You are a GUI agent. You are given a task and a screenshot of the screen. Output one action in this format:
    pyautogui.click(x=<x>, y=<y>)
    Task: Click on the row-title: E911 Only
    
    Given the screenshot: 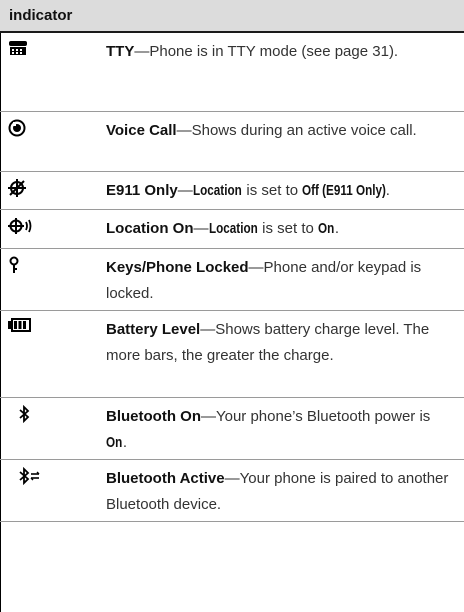 What is the action you would take?
    pyautogui.click(x=142, y=190)
    